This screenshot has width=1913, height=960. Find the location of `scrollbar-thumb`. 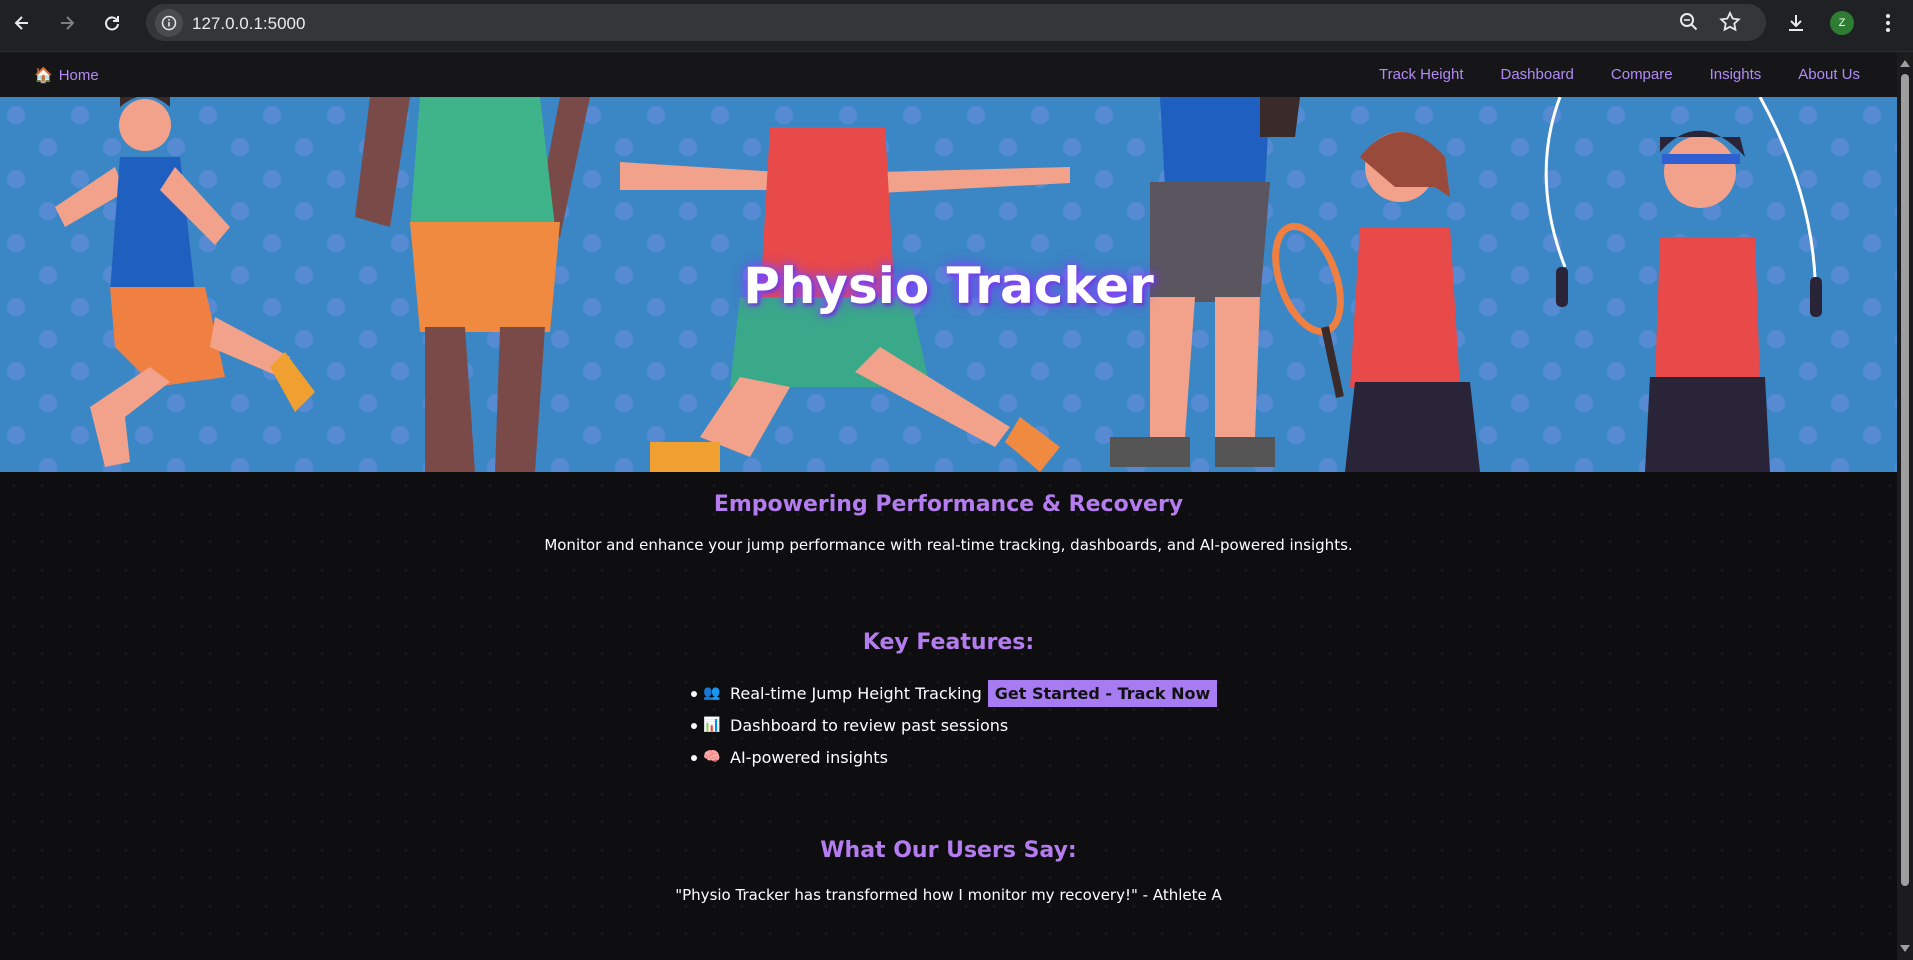

scrollbar-thumb is located at coordinates (1905, 480).